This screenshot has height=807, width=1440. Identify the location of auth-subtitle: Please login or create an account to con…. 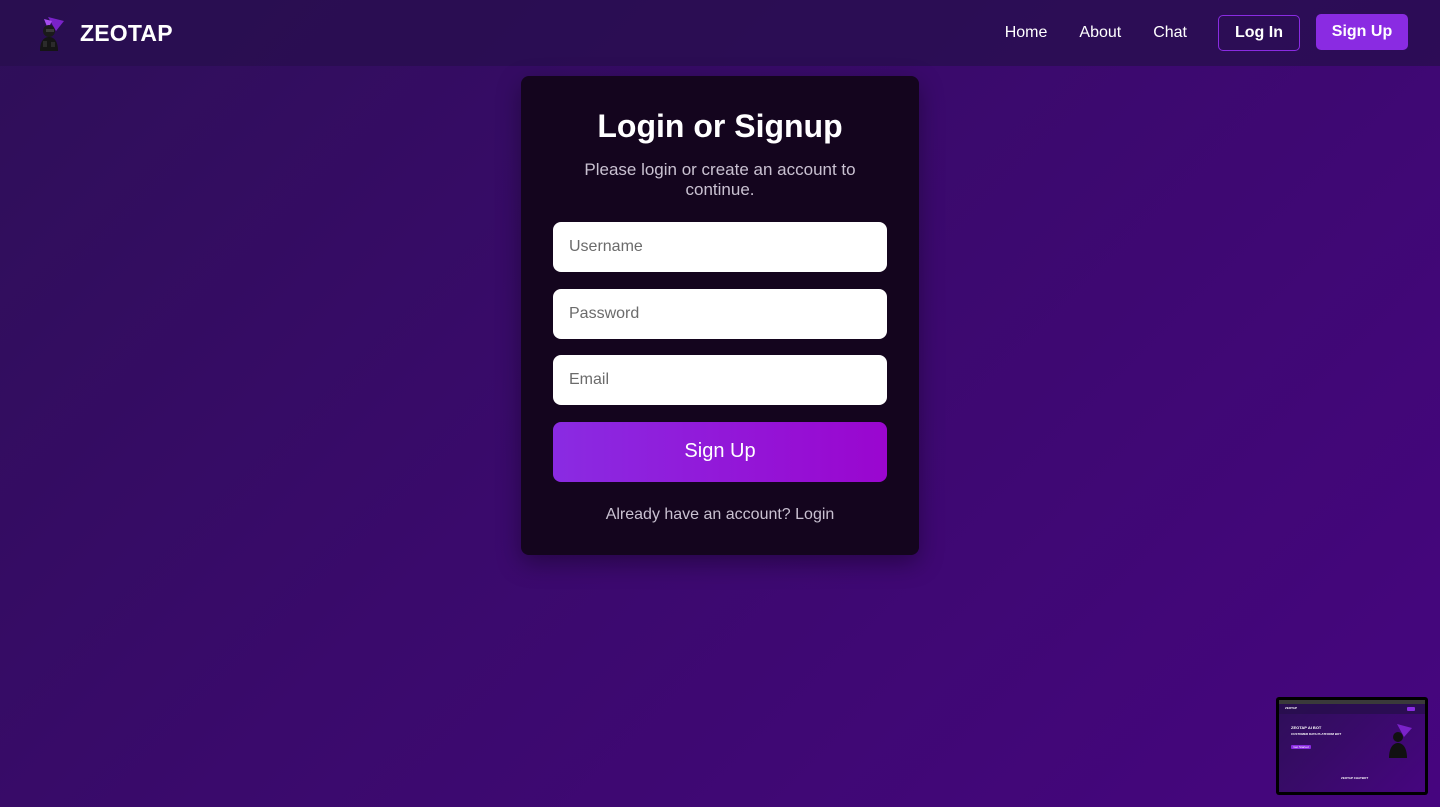
(720, 179).